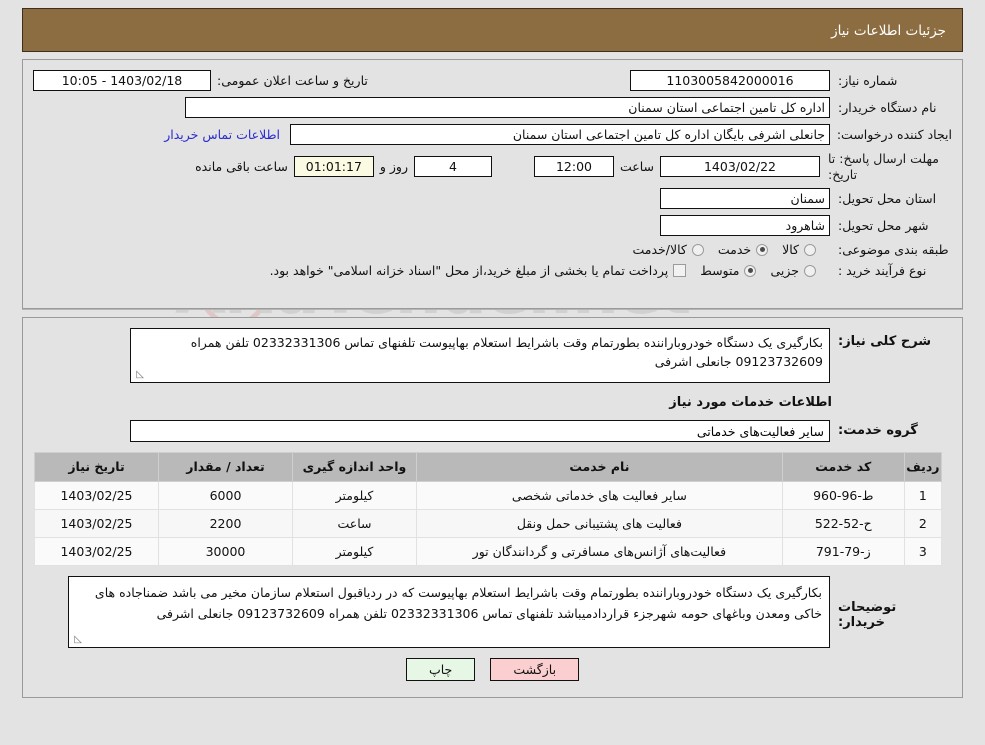 This screenshot has width=985, height=745. What do you see at coordinates (885, 341) in the screenshot?
I see `need-summary-label: شرح کلی نیاز:` at bounding box center [885, 341].